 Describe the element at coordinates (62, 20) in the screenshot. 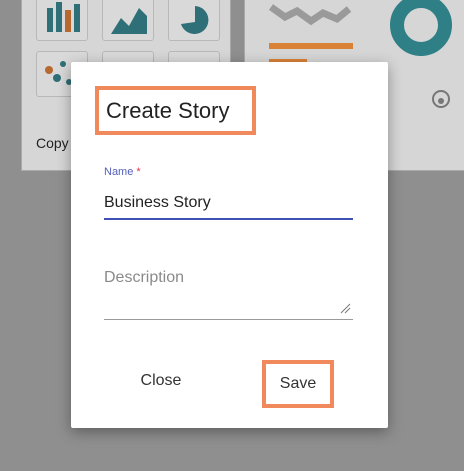

I see `bar-chart-tile` at that location.